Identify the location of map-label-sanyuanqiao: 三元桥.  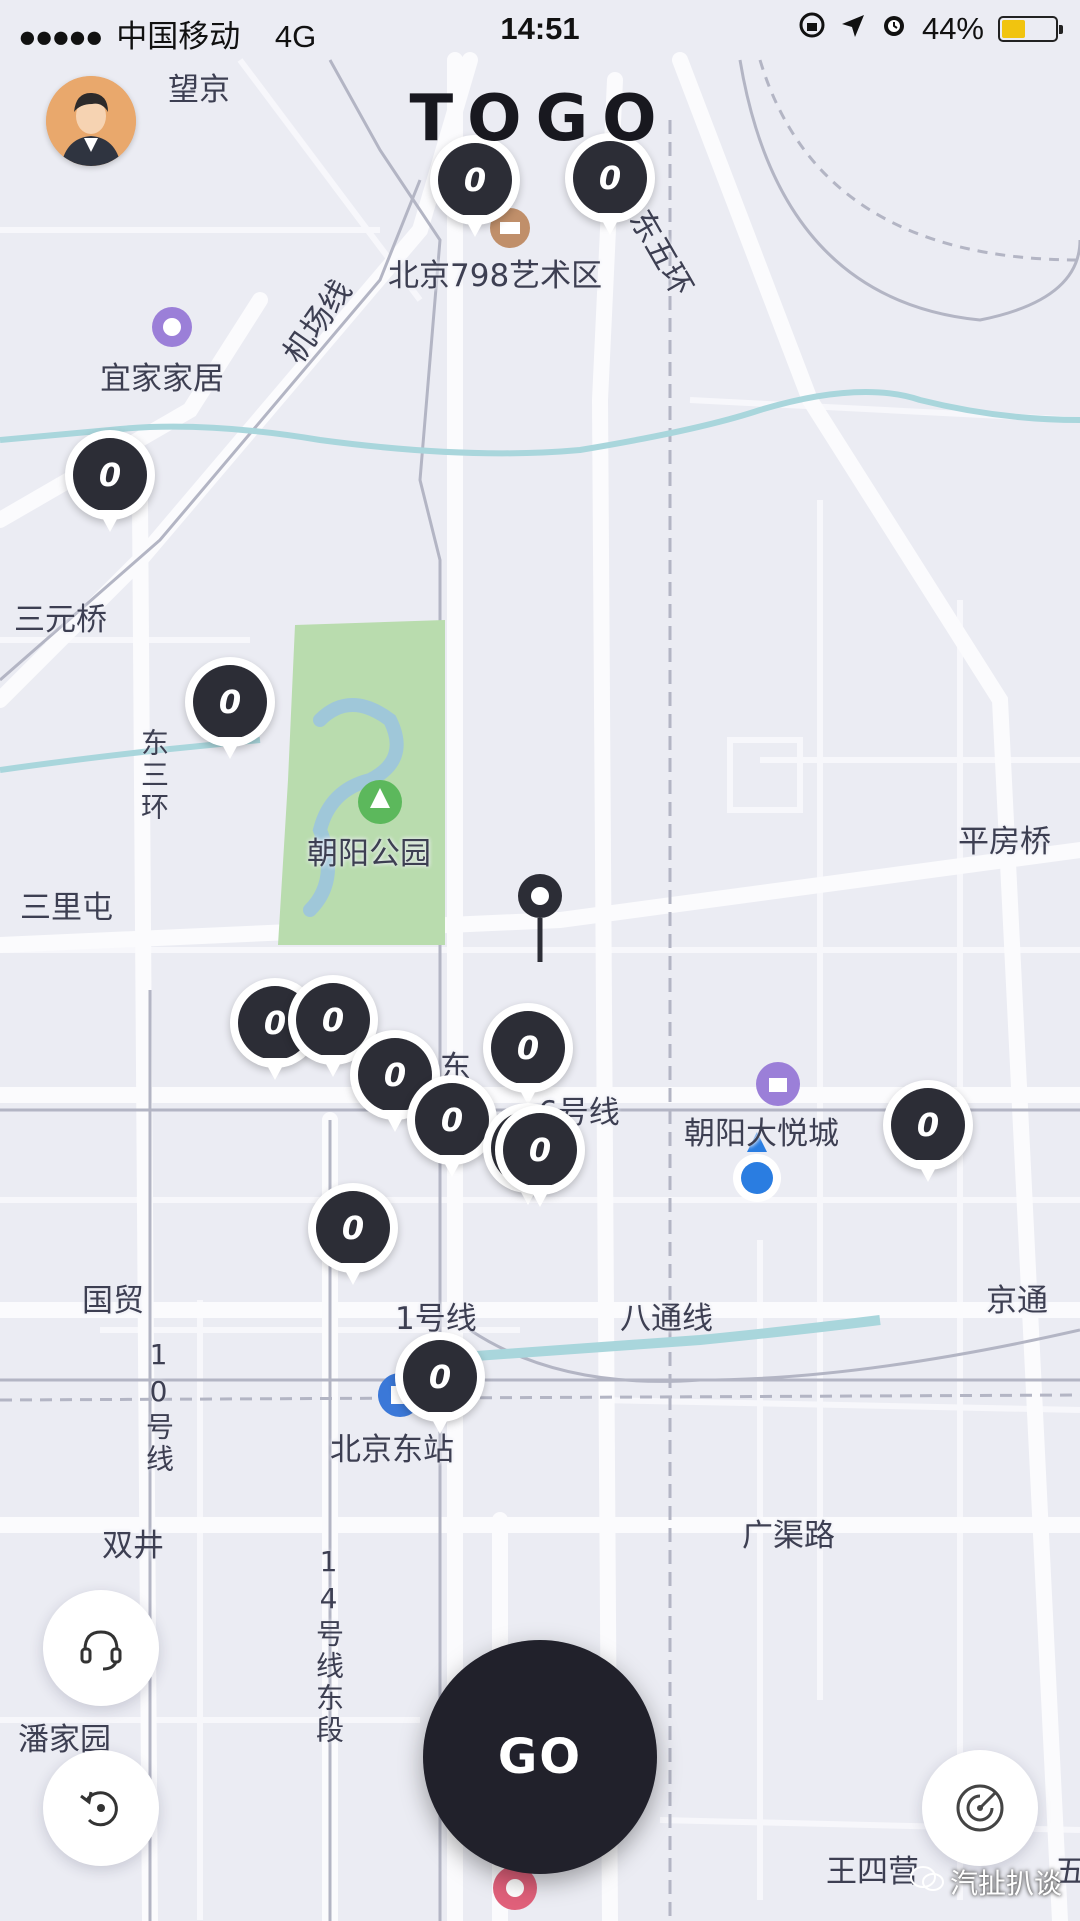
(60, 620).